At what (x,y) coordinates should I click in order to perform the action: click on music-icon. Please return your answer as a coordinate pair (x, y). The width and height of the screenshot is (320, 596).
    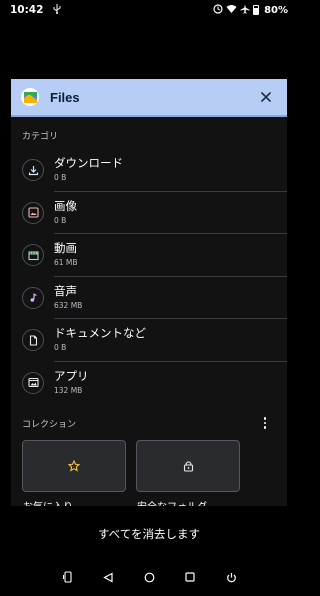
    Looking at the image, I should click on (33, 297).